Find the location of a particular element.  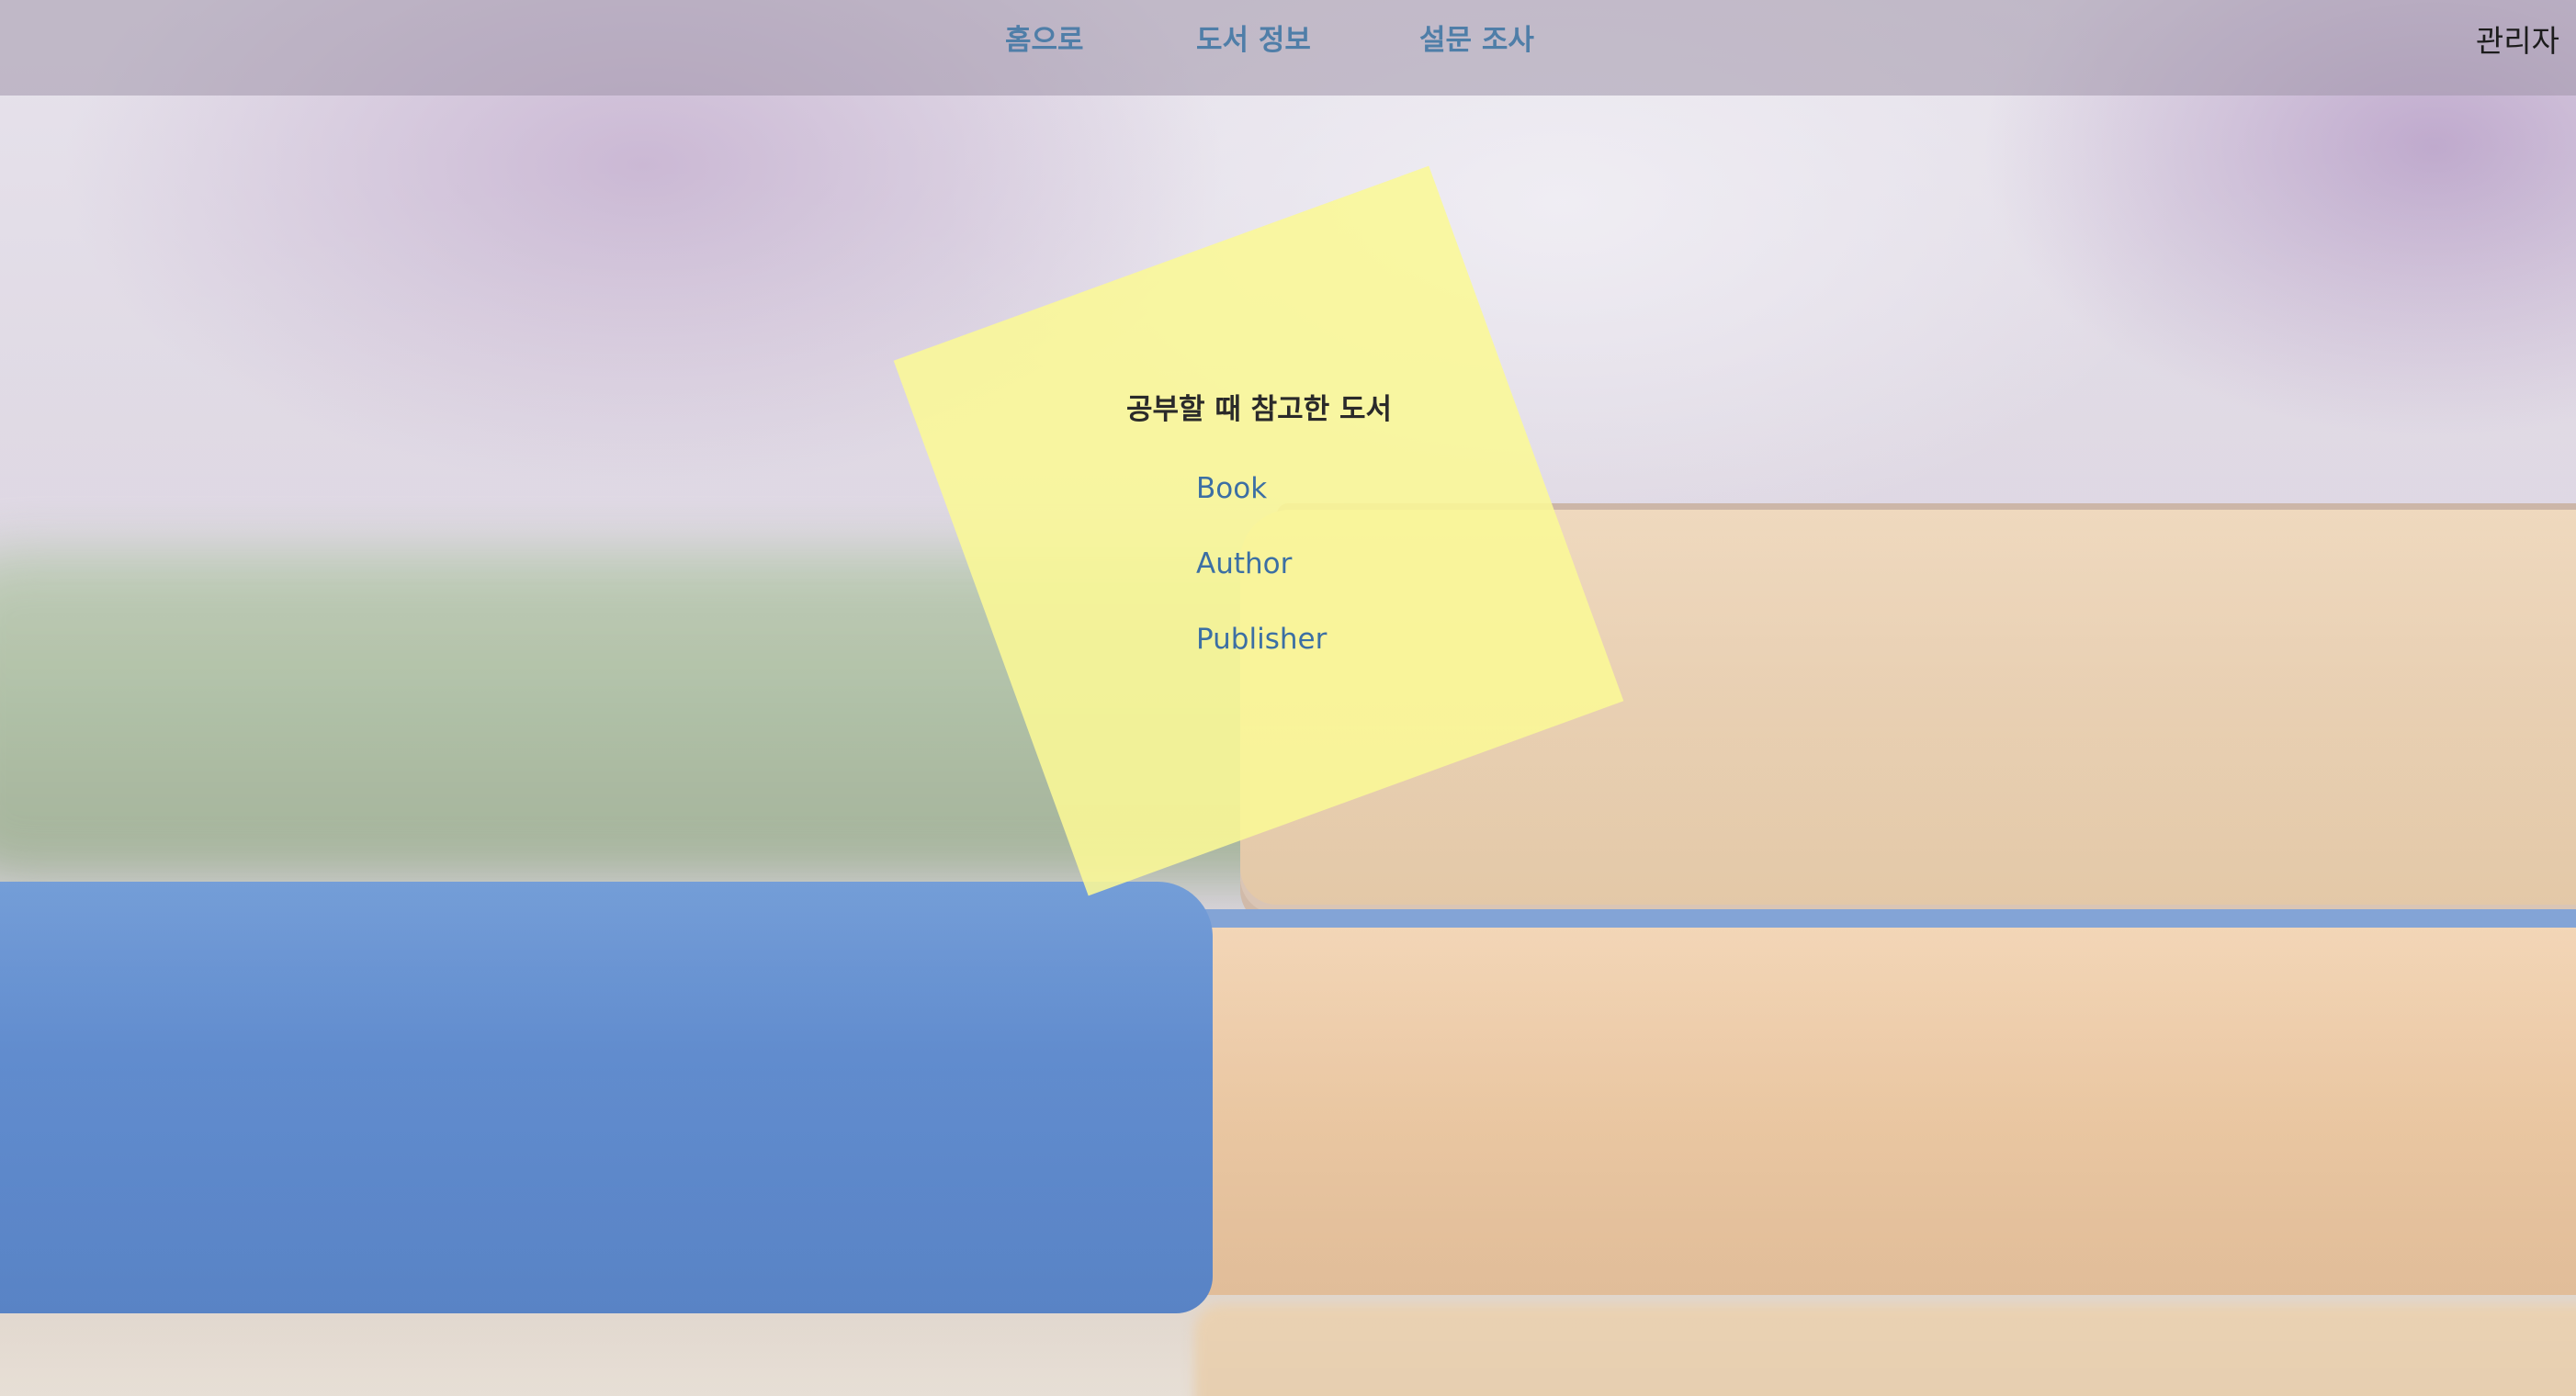

nav-link-book-info: 도서 정보 is located at coordinates (1253, 37).